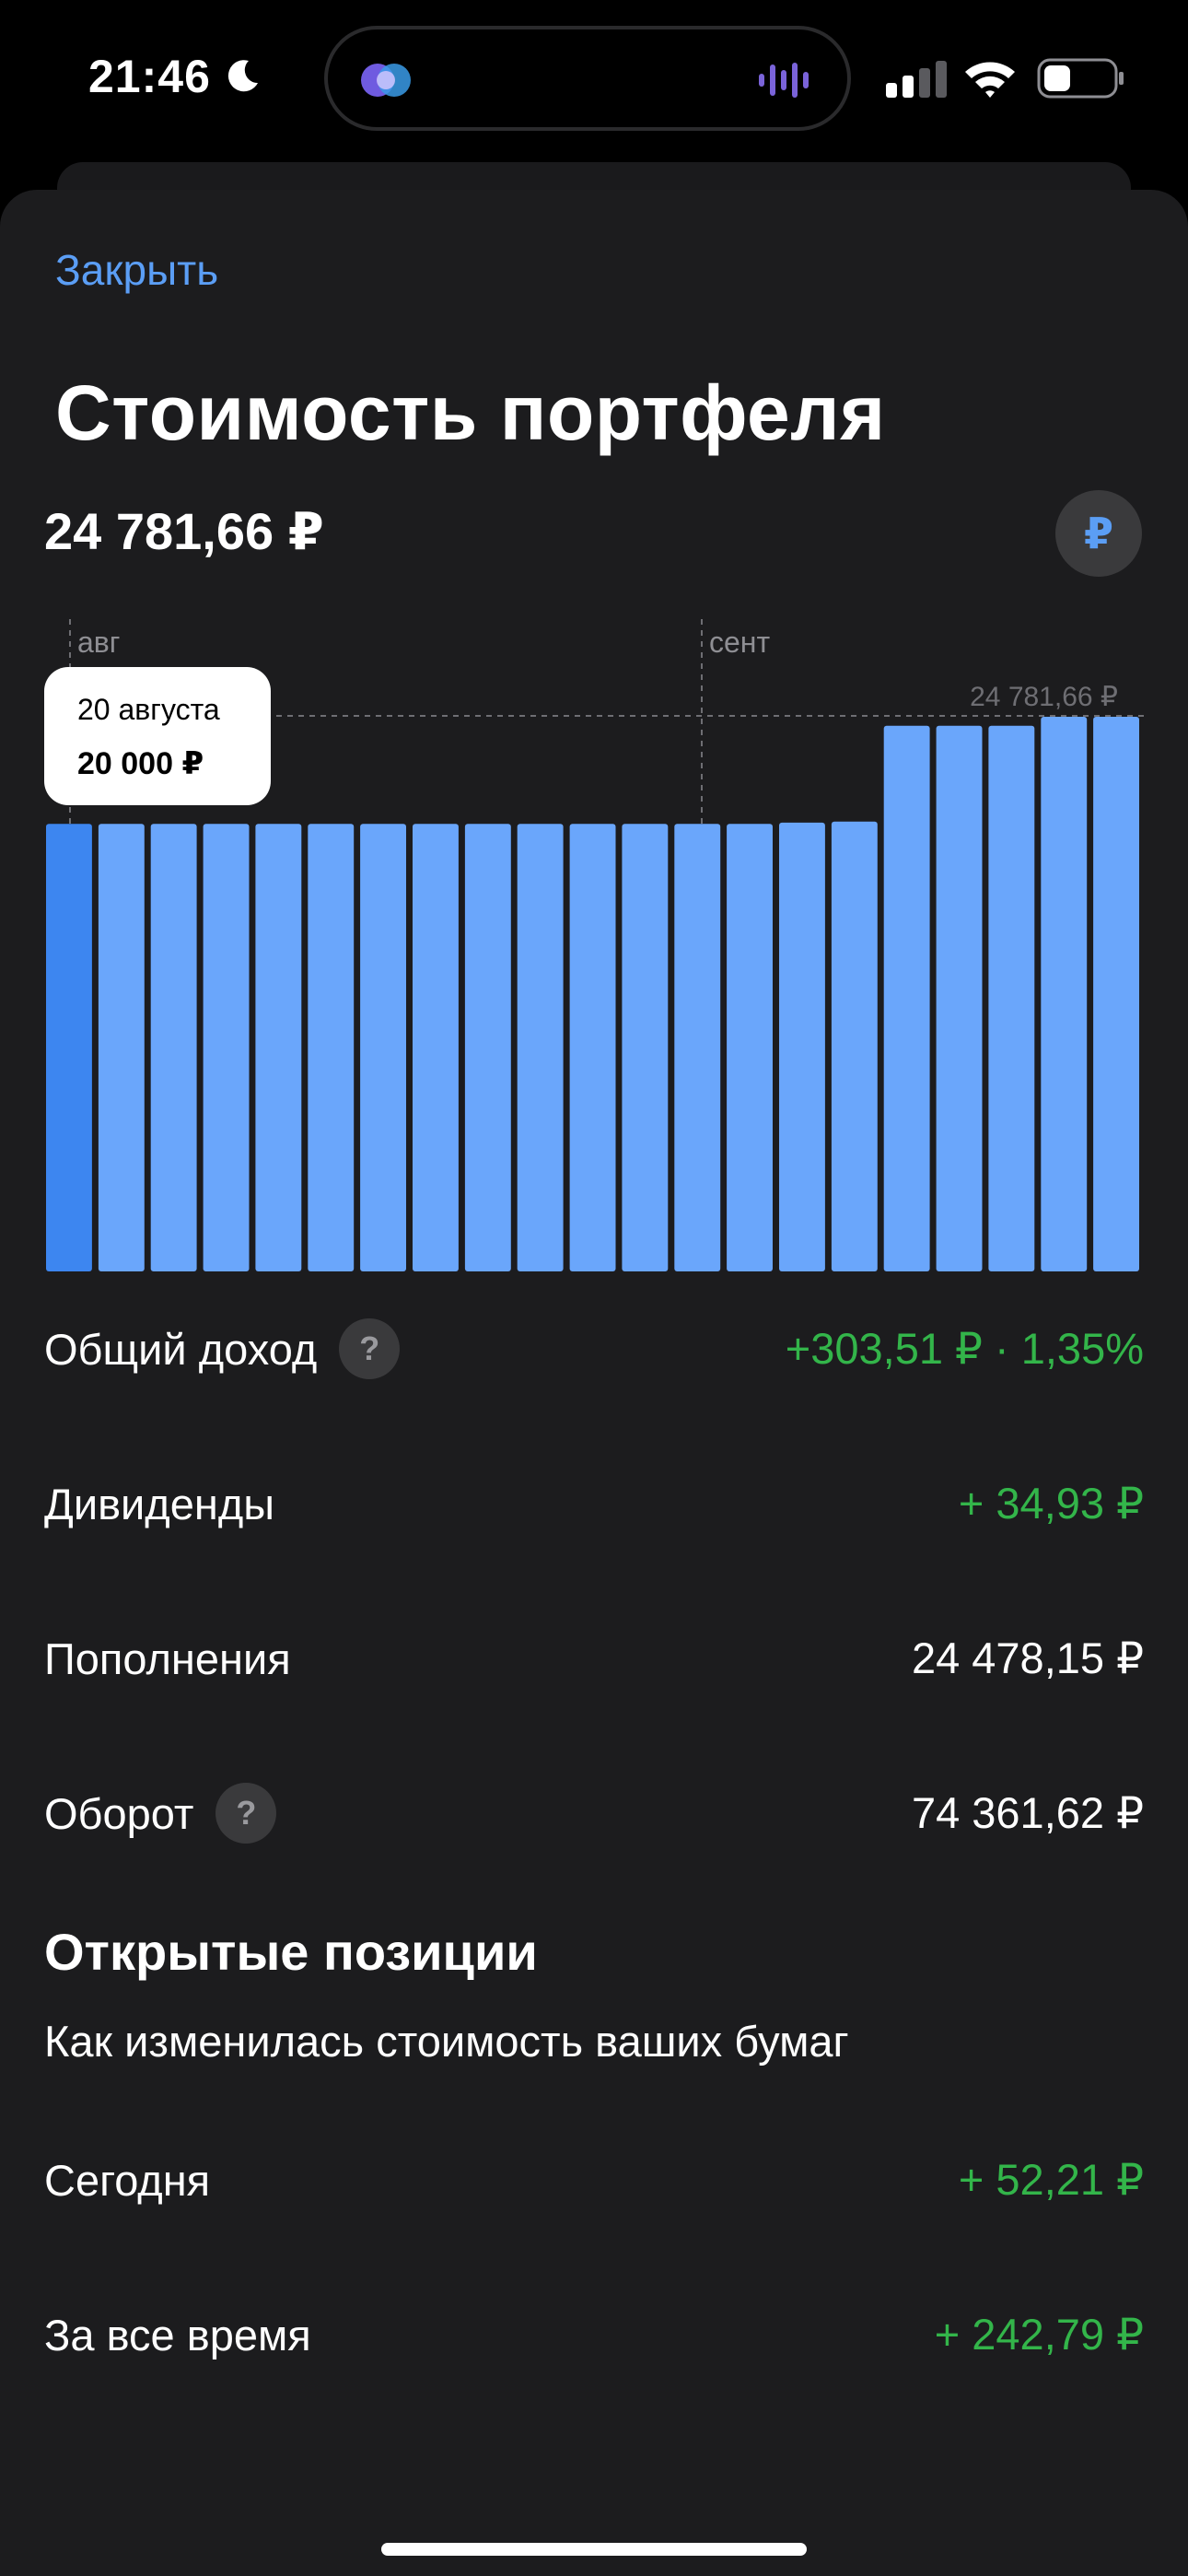  What do you see at coordinates (594, 1503) in the screenshot?
I see `stat-row-dividends: Дивиденды + 34,93 ₽` at bounding box center [594, 1503].